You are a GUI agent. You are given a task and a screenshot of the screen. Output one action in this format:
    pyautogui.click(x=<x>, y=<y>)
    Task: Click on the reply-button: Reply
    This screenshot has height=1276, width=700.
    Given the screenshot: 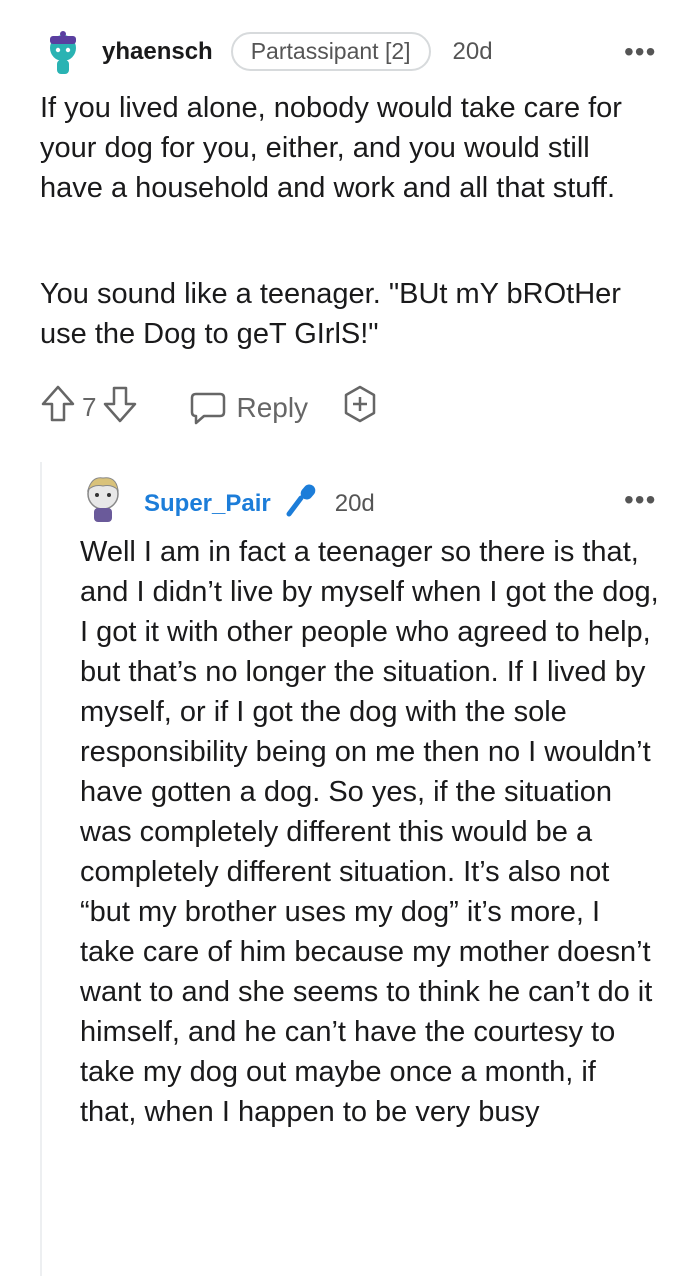 What is the action you would take?
    pyautogui.click(x=248, y=408)
    